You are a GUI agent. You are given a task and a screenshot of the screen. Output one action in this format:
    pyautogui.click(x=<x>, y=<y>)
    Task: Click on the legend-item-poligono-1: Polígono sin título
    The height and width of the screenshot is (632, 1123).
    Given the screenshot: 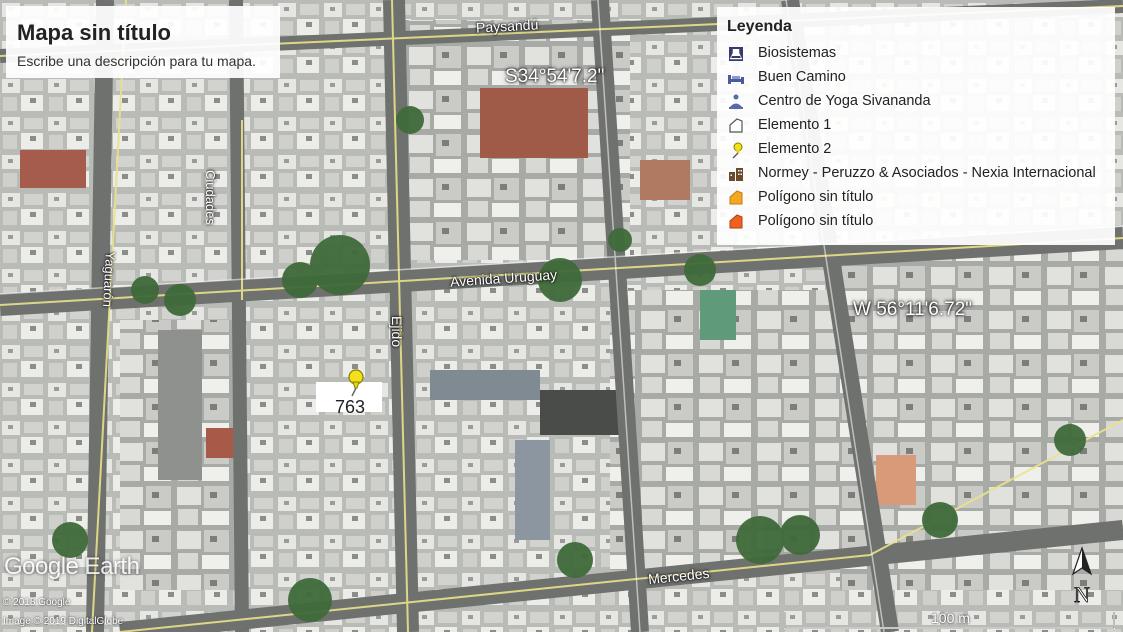 What is the action you would take?
    pyautogui.click(x=919, y=198)
    